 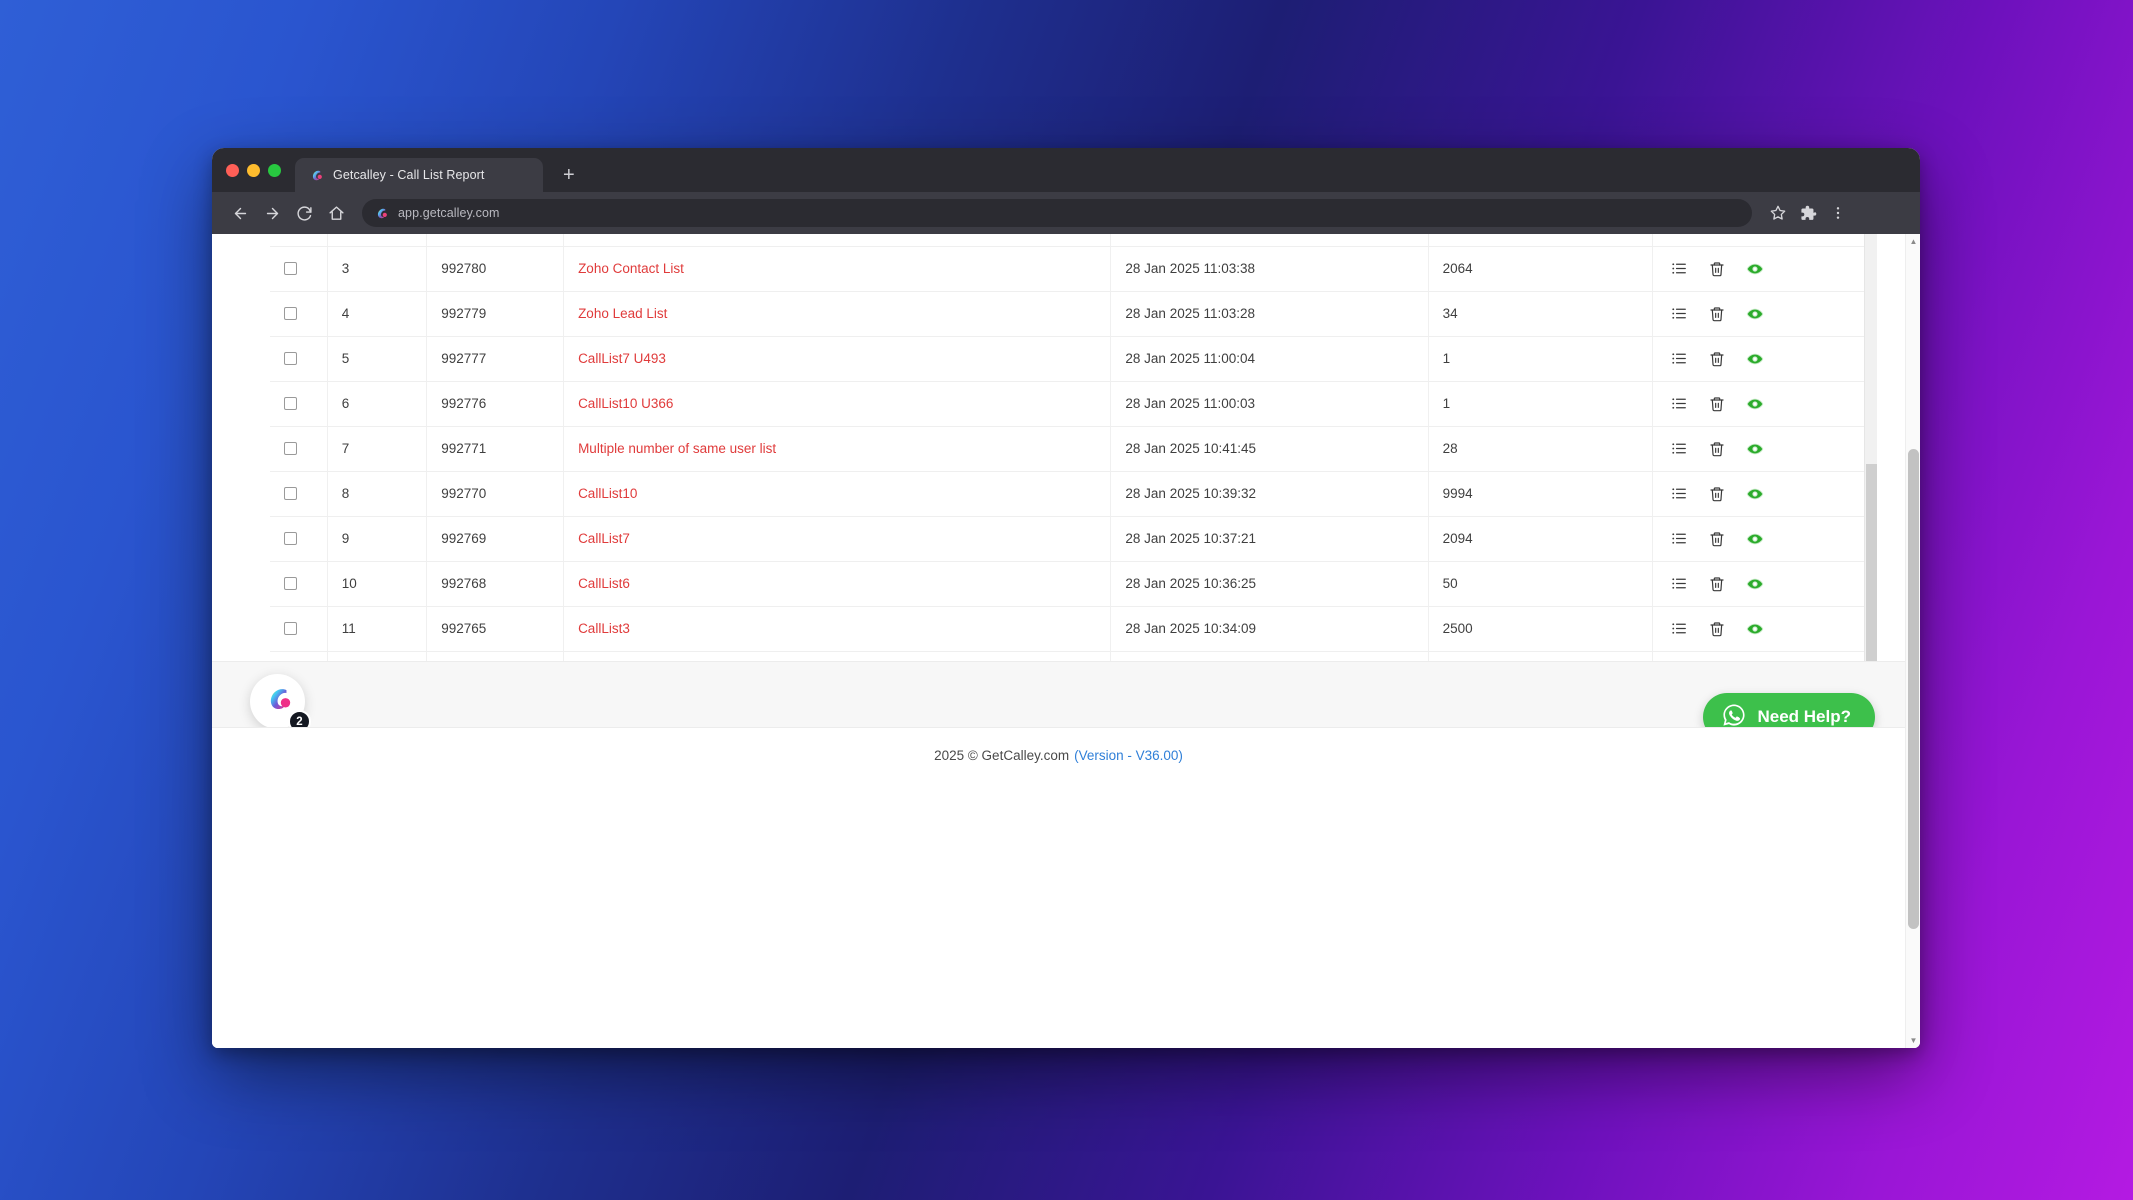 I want to click on cell-list-name: CallList10 U366, so click(x=837, y=404).